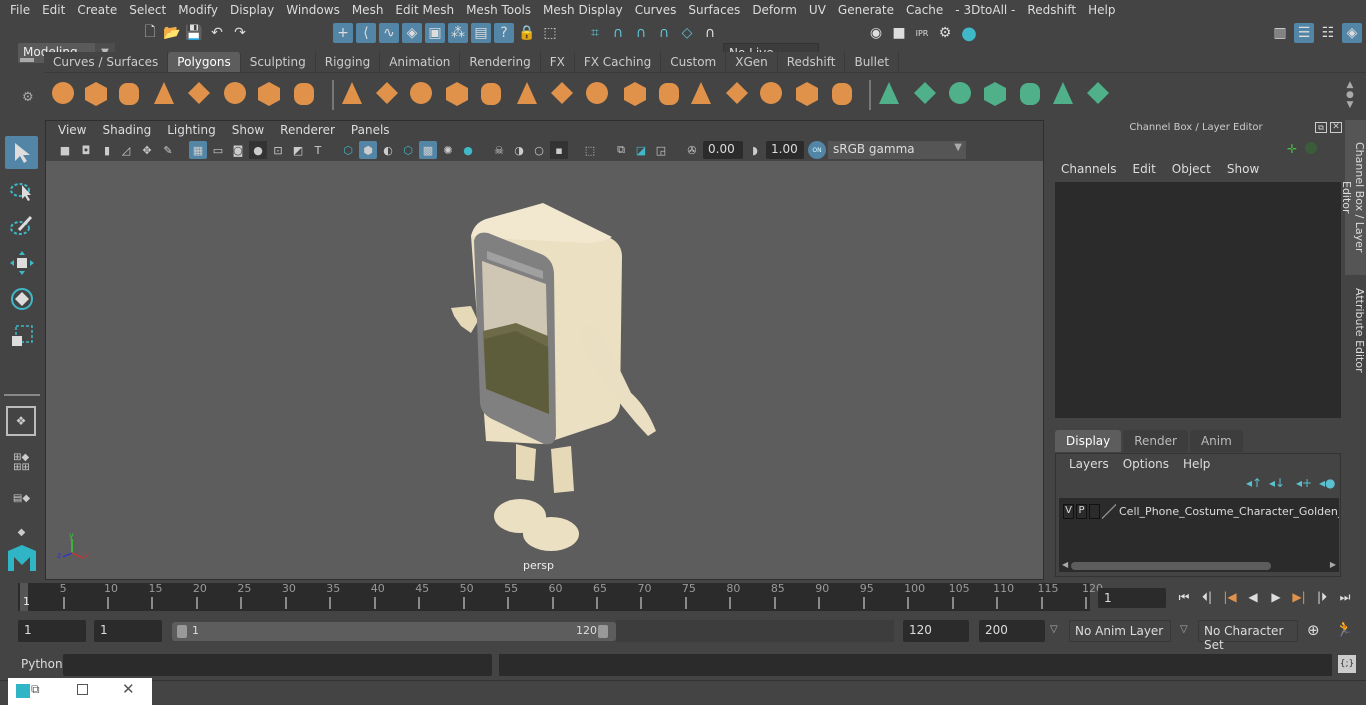 Image resolution: width=1366 pixels, height=705 pixels. What do you see at coordinates (599, 95) in the screenshot?
I see `multi-cut-icon` at bounding box center [599, 95].